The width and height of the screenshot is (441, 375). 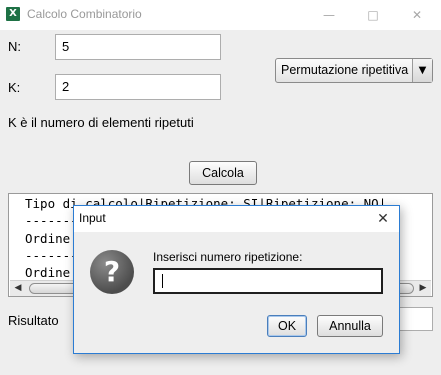 What do you see at coordinates (92, 218) in the screenshot?
I see `dialog-title: Input` at bounding box center [92, 218].